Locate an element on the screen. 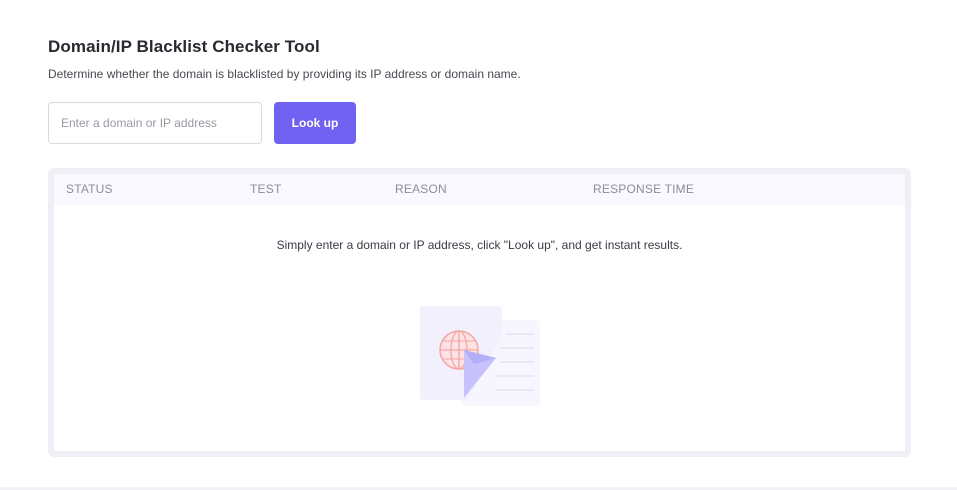 Image resolution: width=957 pixels, height=490 pixels. page-title: Domain/IP Blacklist Checker Tool is located at coordinates (184, 46).